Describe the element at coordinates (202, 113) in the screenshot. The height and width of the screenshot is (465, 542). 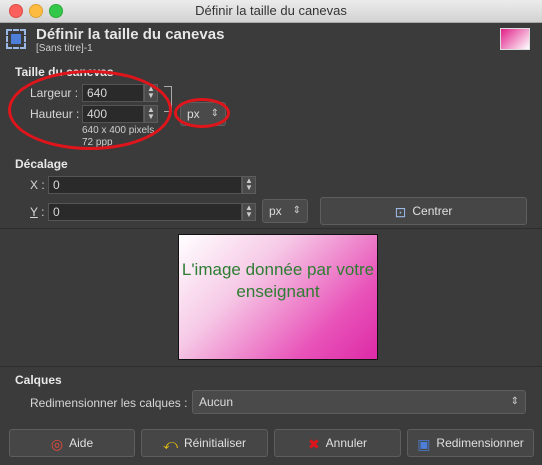
I see `annotation-circle-unit` at that location.